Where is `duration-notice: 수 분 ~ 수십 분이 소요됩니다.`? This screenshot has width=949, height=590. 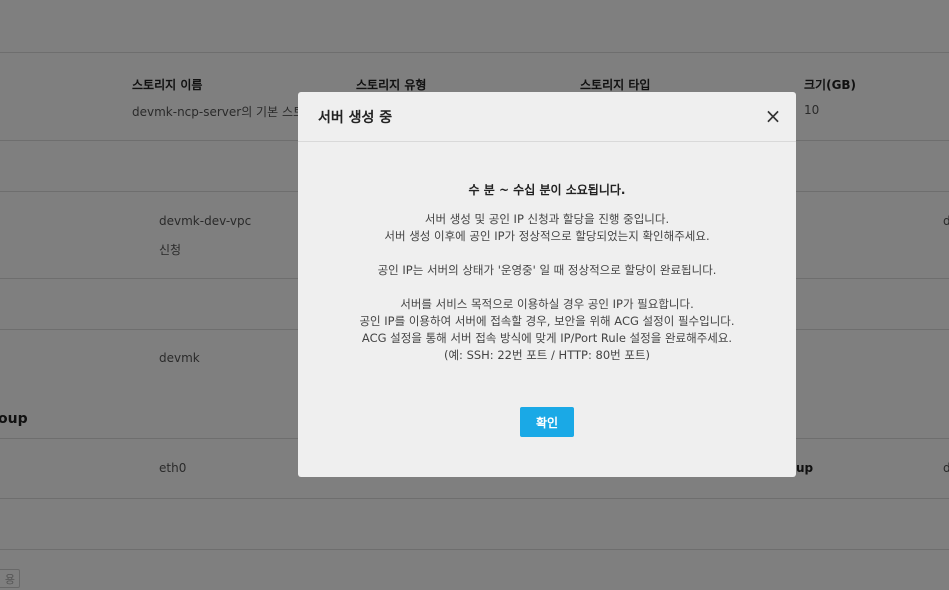
duration-notice: 수 분 ~ 수십 분이 소요됩니다. is located at coordinates (547, 190).